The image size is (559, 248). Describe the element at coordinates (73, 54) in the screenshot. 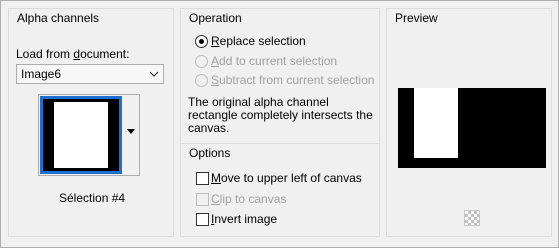

I see `load-from-document-label: Load from document:` at that location.